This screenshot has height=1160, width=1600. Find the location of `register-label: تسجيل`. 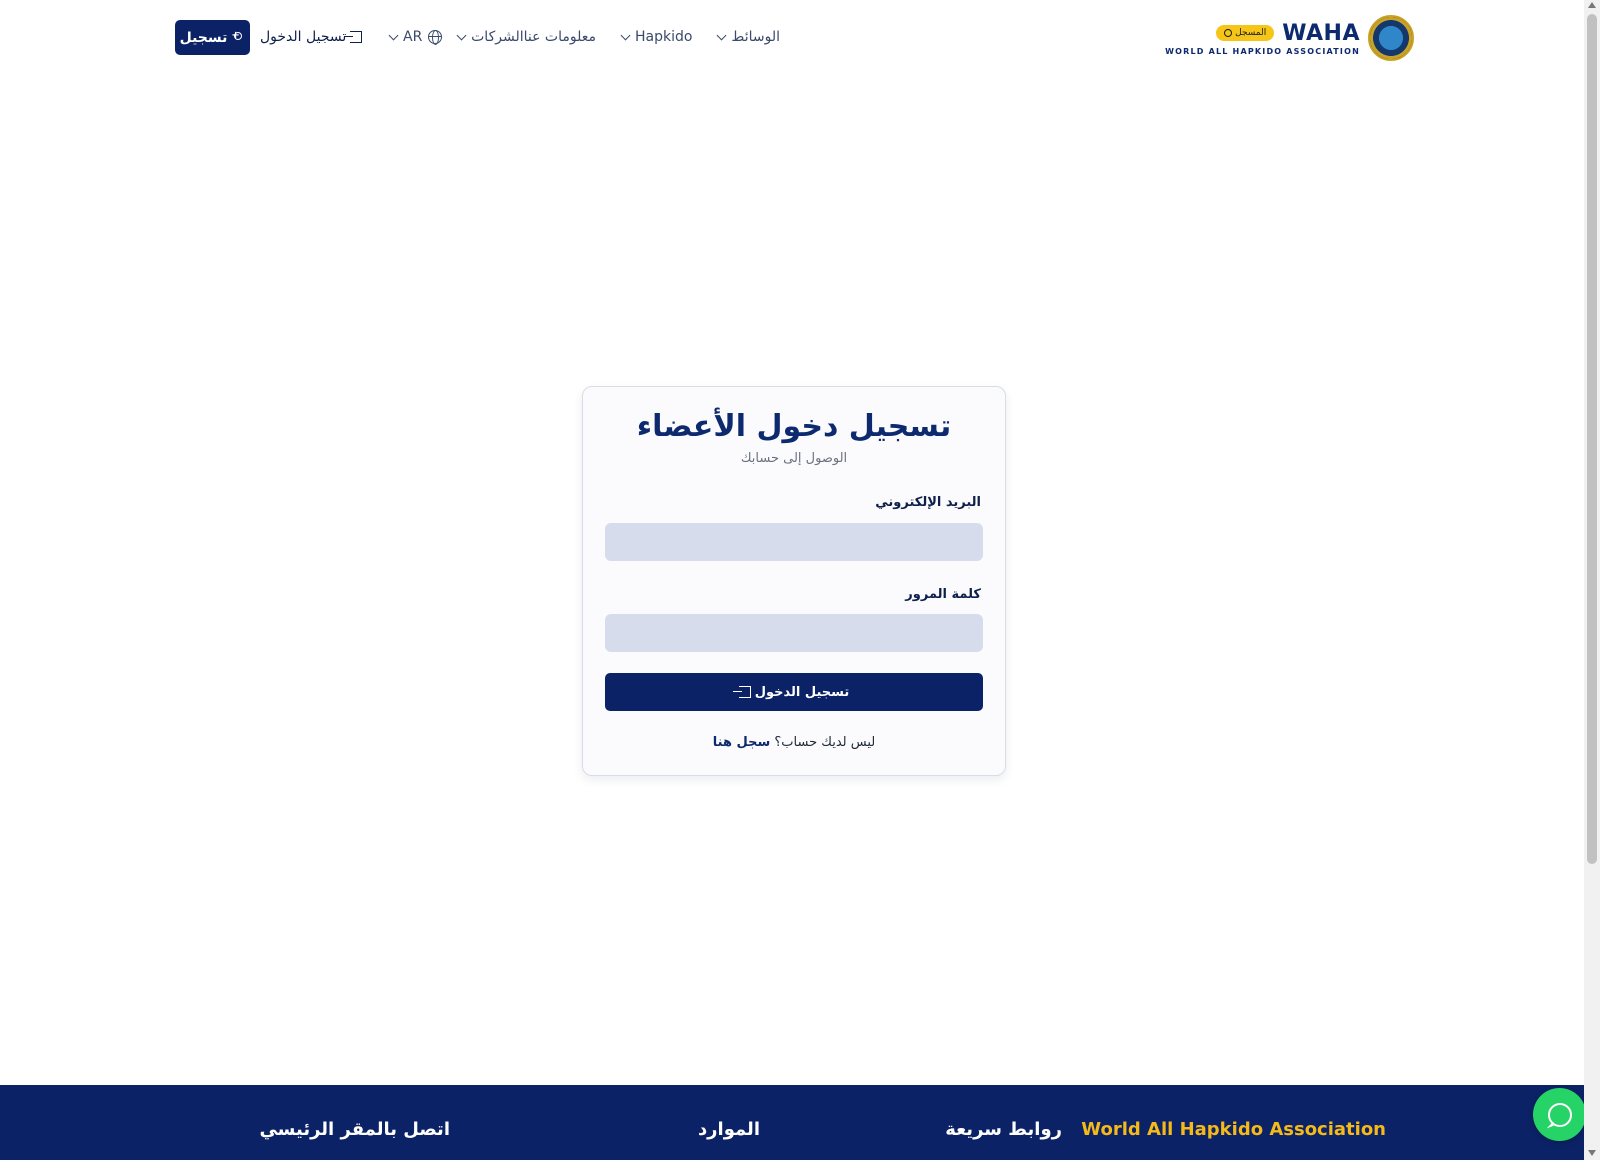

register-label: تسجيل is located at coordinates (203, 37).